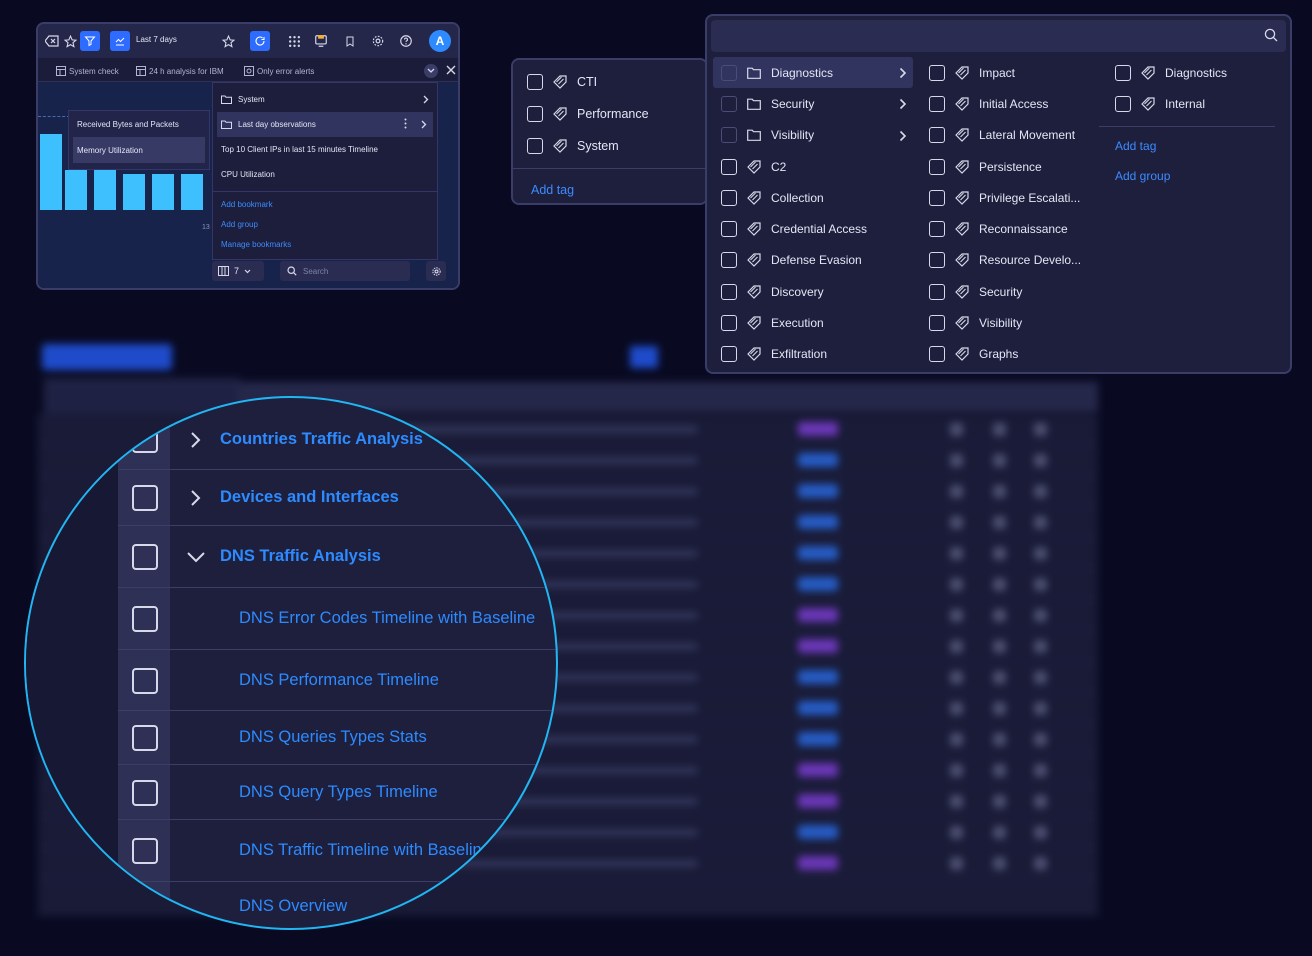  Describe the element at coordinates (300, 556) in the screenshot. I see `group-label: DNS Traffic Analysis` at that location.